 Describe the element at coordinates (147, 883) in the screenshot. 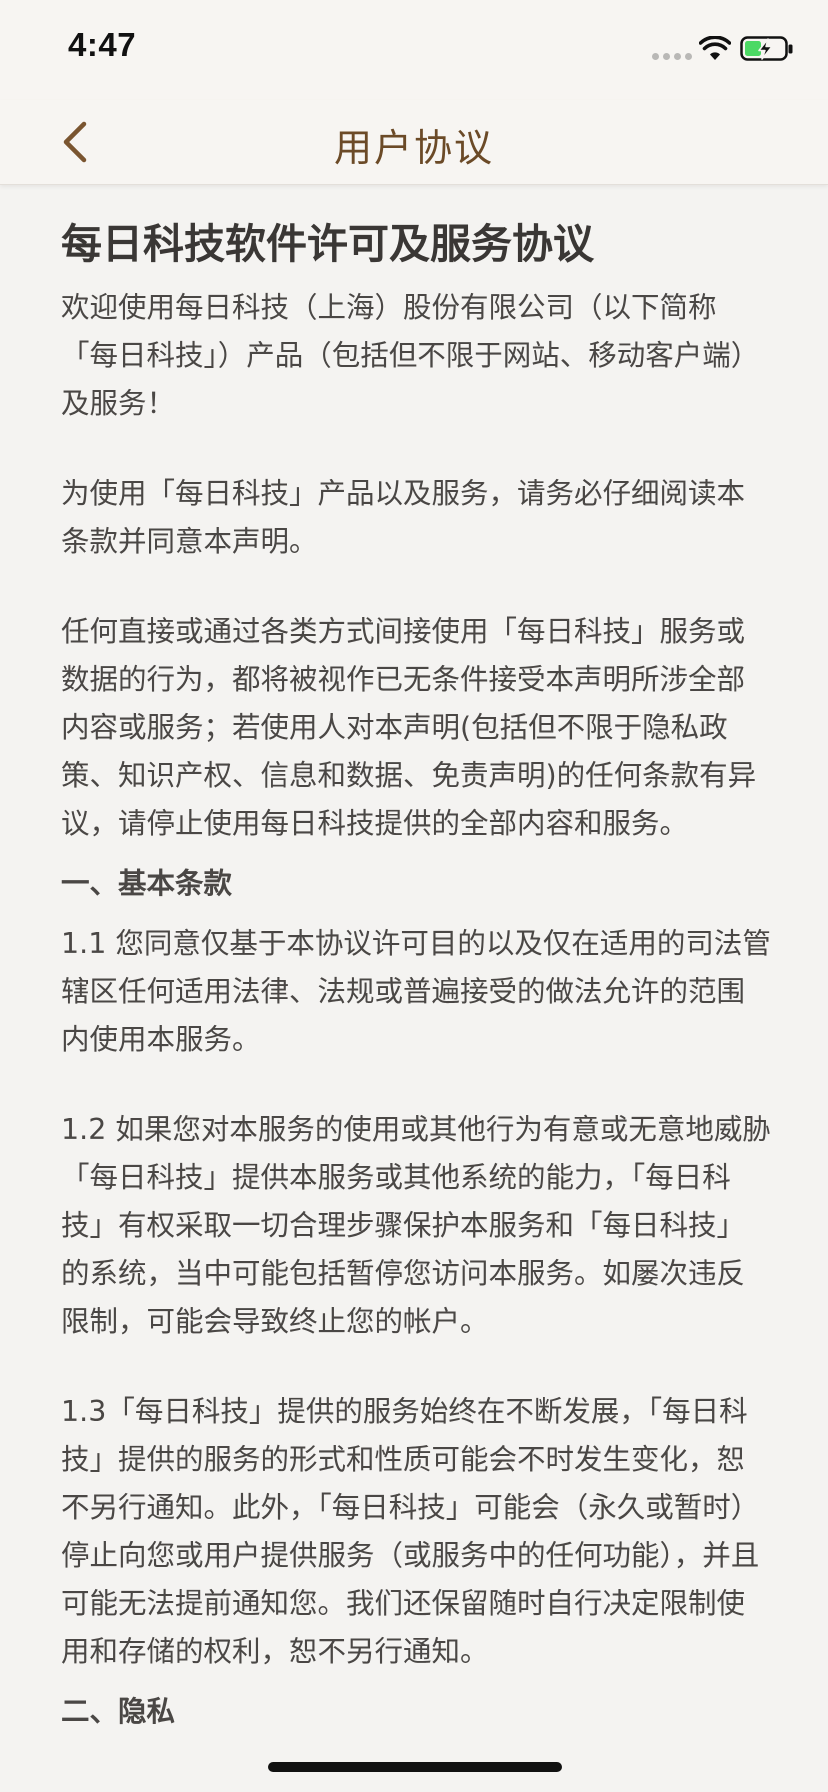

I see `section-heading: 一、基本条款` at that location.